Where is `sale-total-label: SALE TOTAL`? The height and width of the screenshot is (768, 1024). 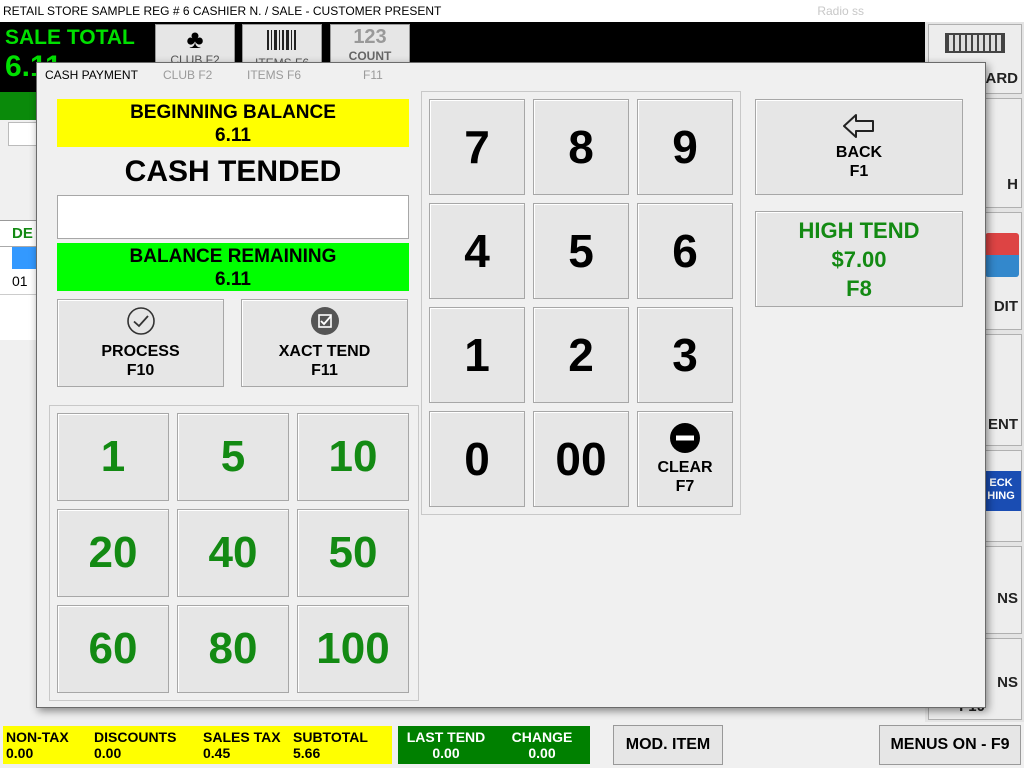
sale-total-label: SALE TOTAL is located at coordinates (70, 37).